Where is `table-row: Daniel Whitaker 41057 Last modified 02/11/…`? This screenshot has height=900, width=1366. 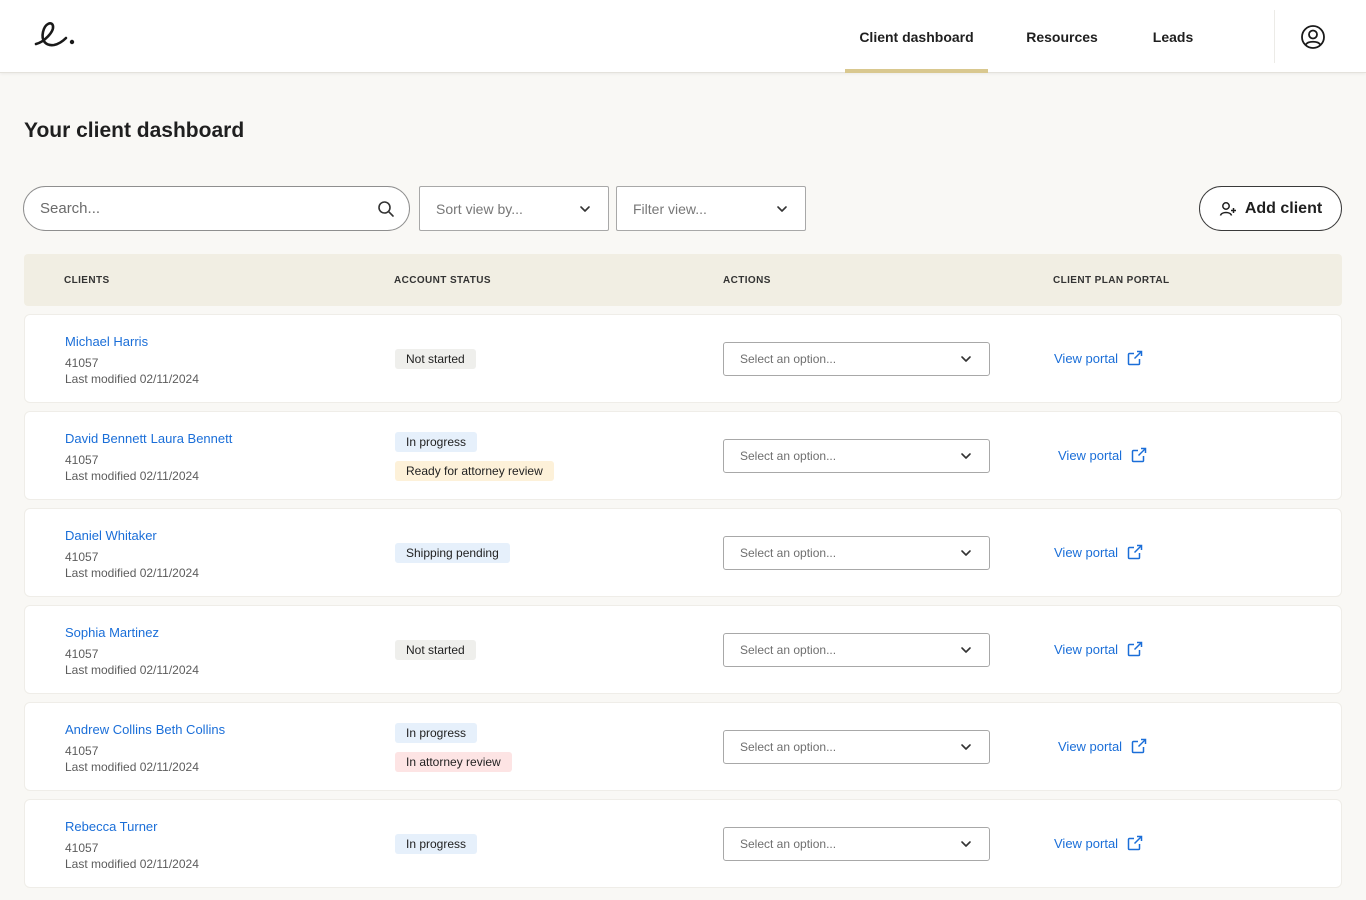
table-row: Daniel Whitaker 41057 Last modified 02/11/… is located at coordinates (683, 552).